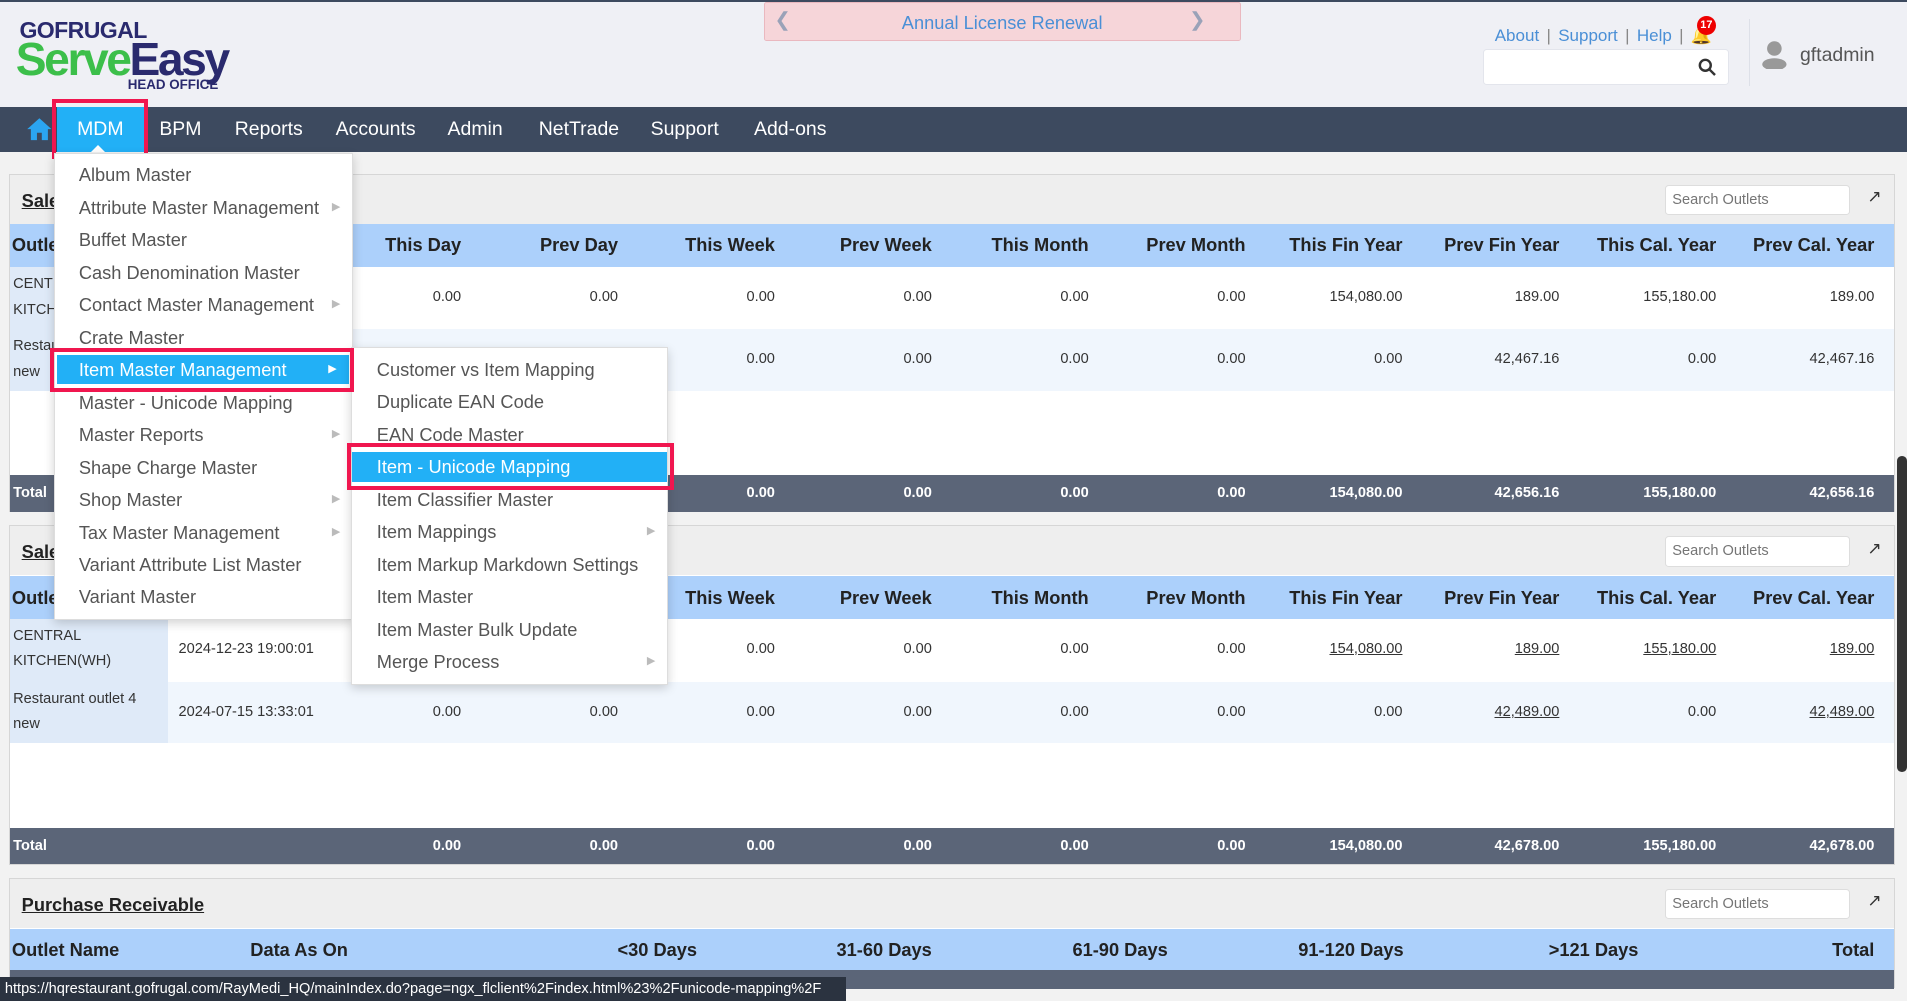 This screenshot has width=1907, height=1001. Describe the element at coordinates (579, 129) in the screenshot. I see `nav-nettrade: NetTrade` at that location.